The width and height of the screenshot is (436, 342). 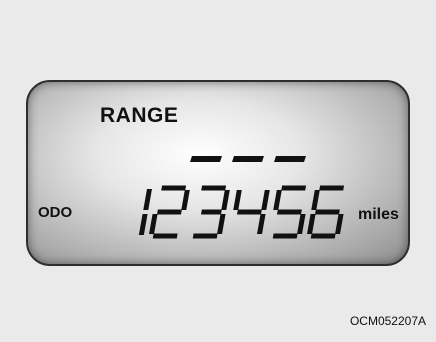 What do you see at coordinates (55, 212) in the screenshot?
I see `odo-label: ODO` at bounding box center [55, 212].